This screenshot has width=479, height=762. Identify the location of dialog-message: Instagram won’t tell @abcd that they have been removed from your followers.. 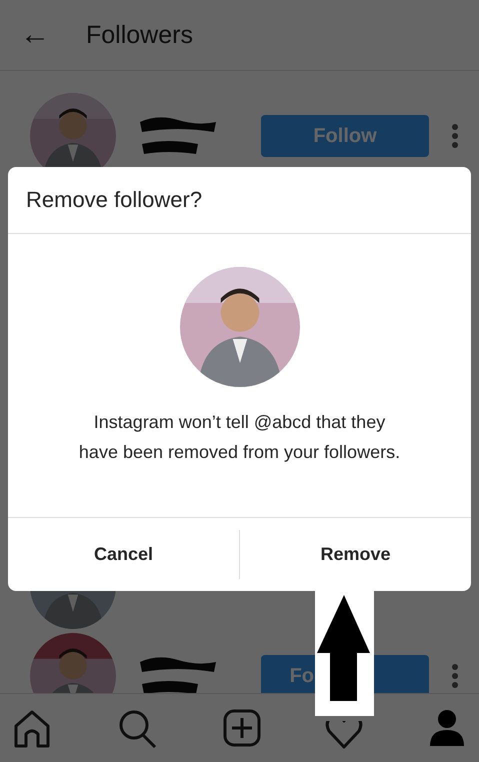
(240, 437).